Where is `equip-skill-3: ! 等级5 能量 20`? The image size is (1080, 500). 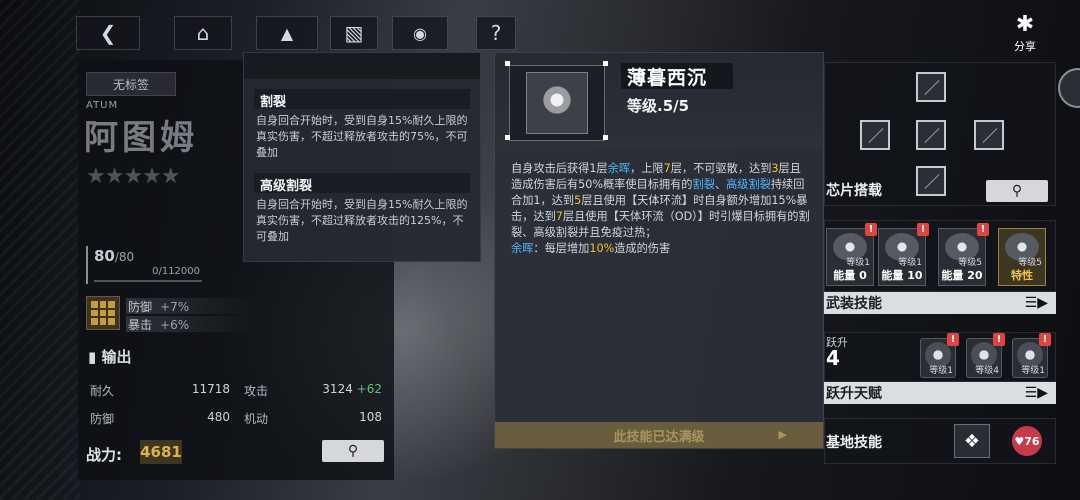 equip-skill-3: ! 等级5 能量 20 is located at coordinates (963, 254).